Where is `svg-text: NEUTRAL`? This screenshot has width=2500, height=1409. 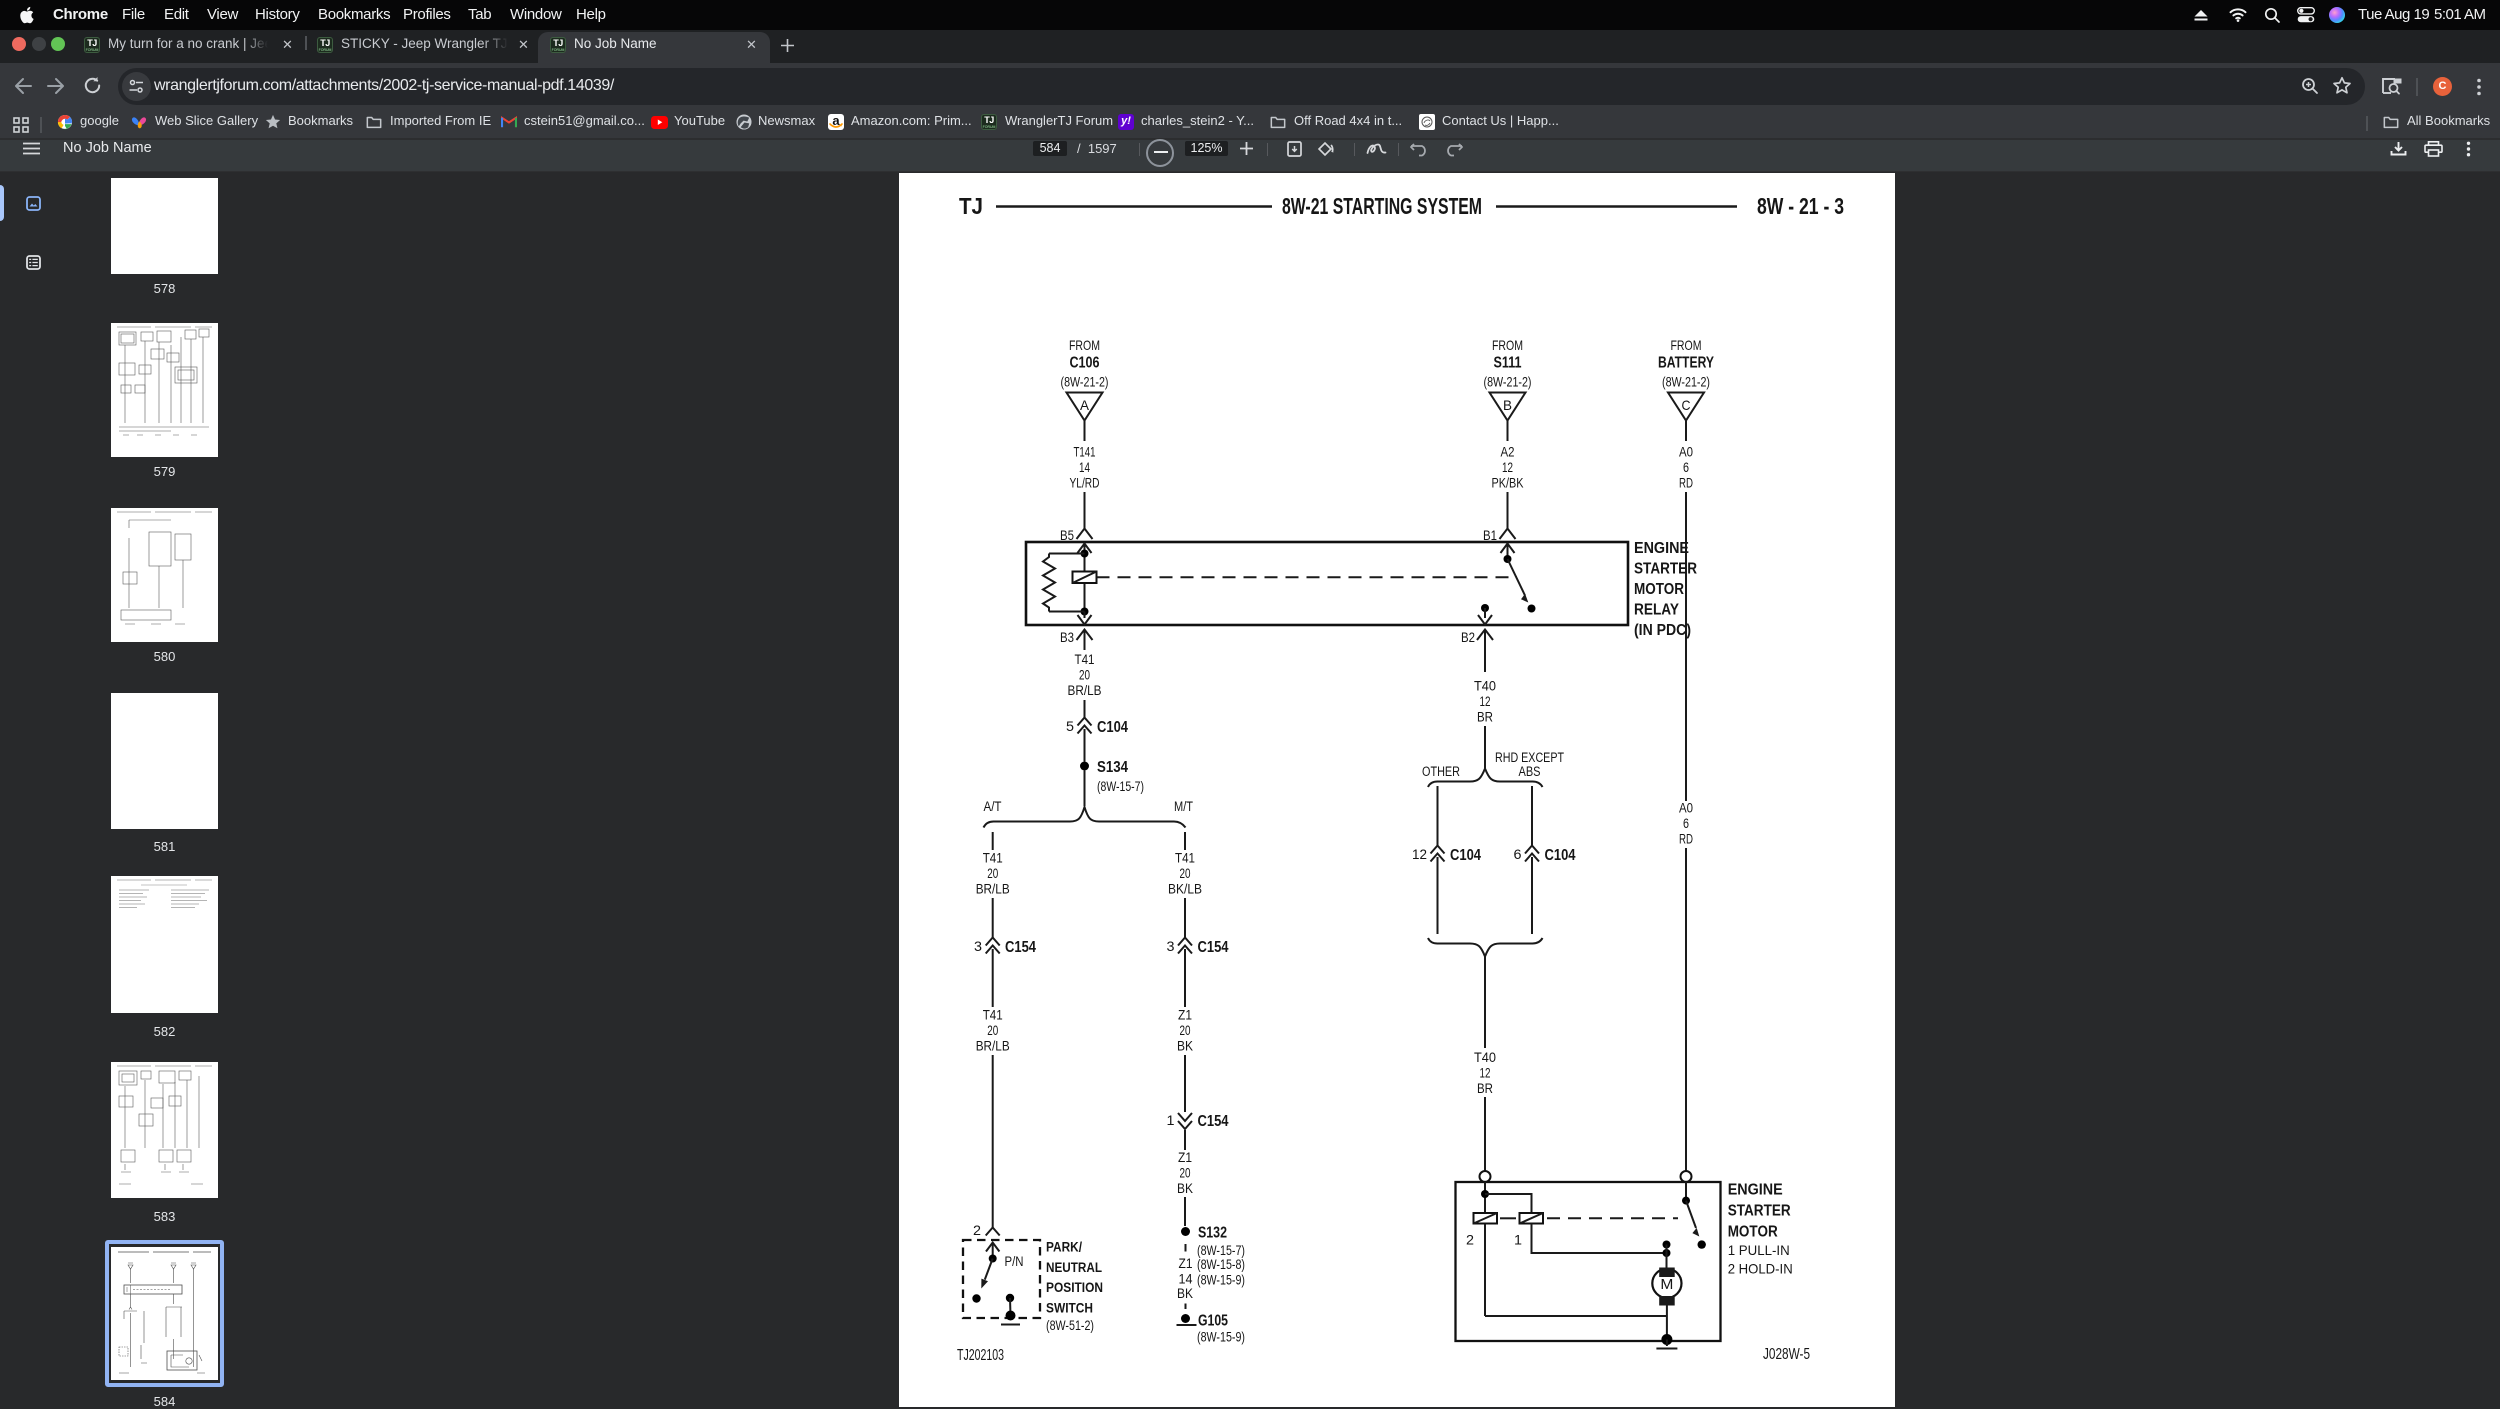
svg-text: NEUTRAL is located at coordinates (1074, 1267).